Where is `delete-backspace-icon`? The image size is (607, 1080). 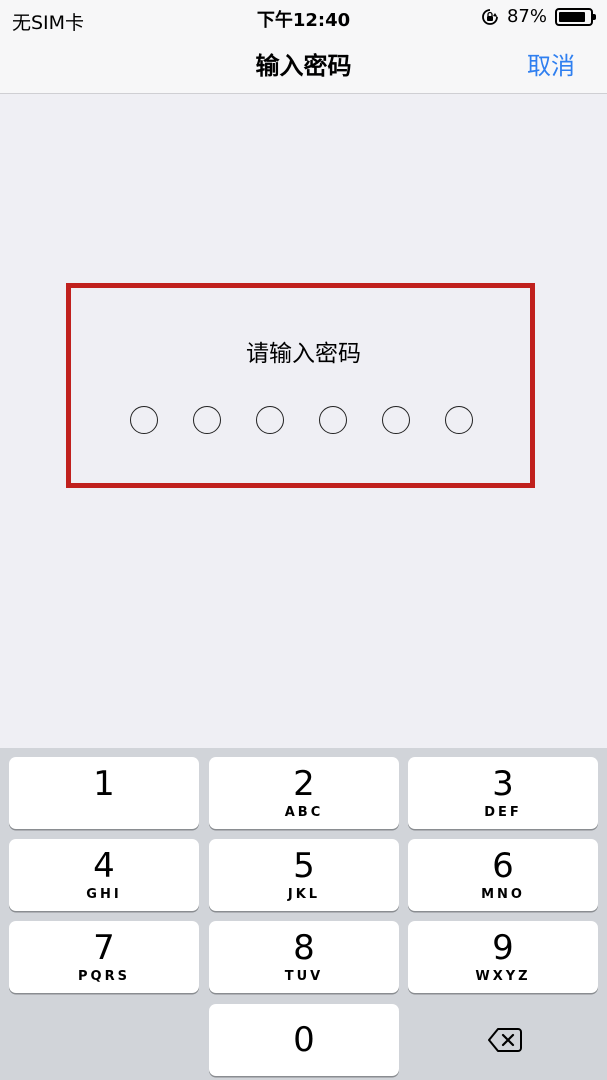
delete-backspace-icon is located at coordinates (505, 1040).